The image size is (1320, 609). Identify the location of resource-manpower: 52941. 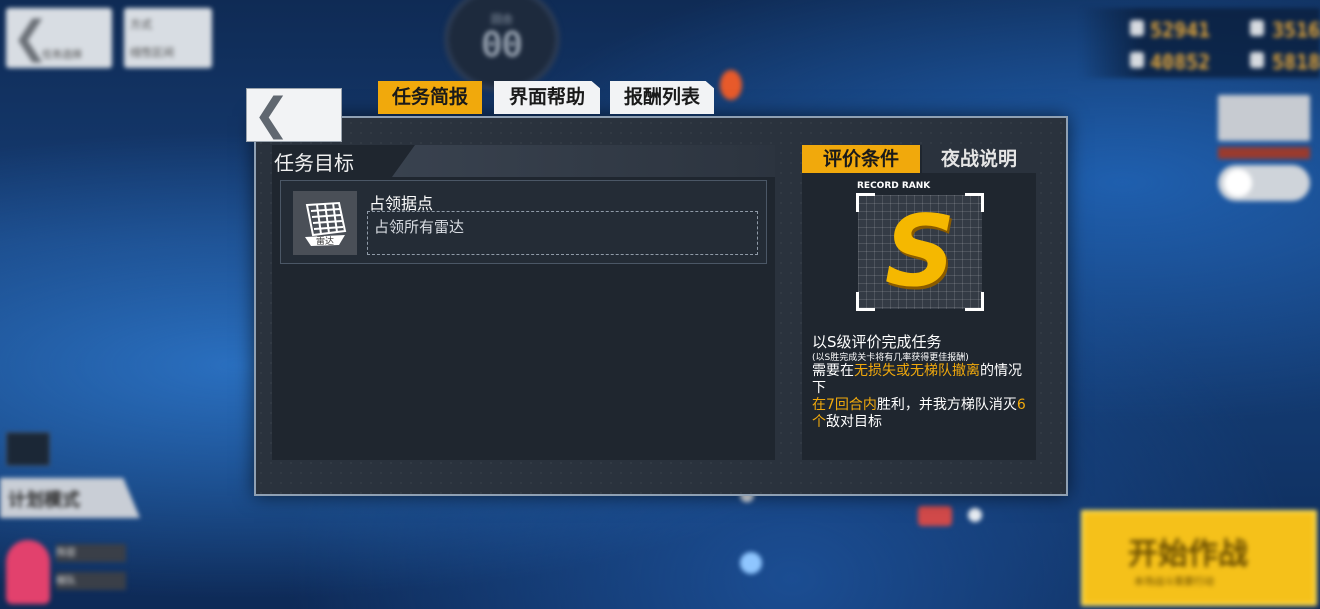
(1180, 30).